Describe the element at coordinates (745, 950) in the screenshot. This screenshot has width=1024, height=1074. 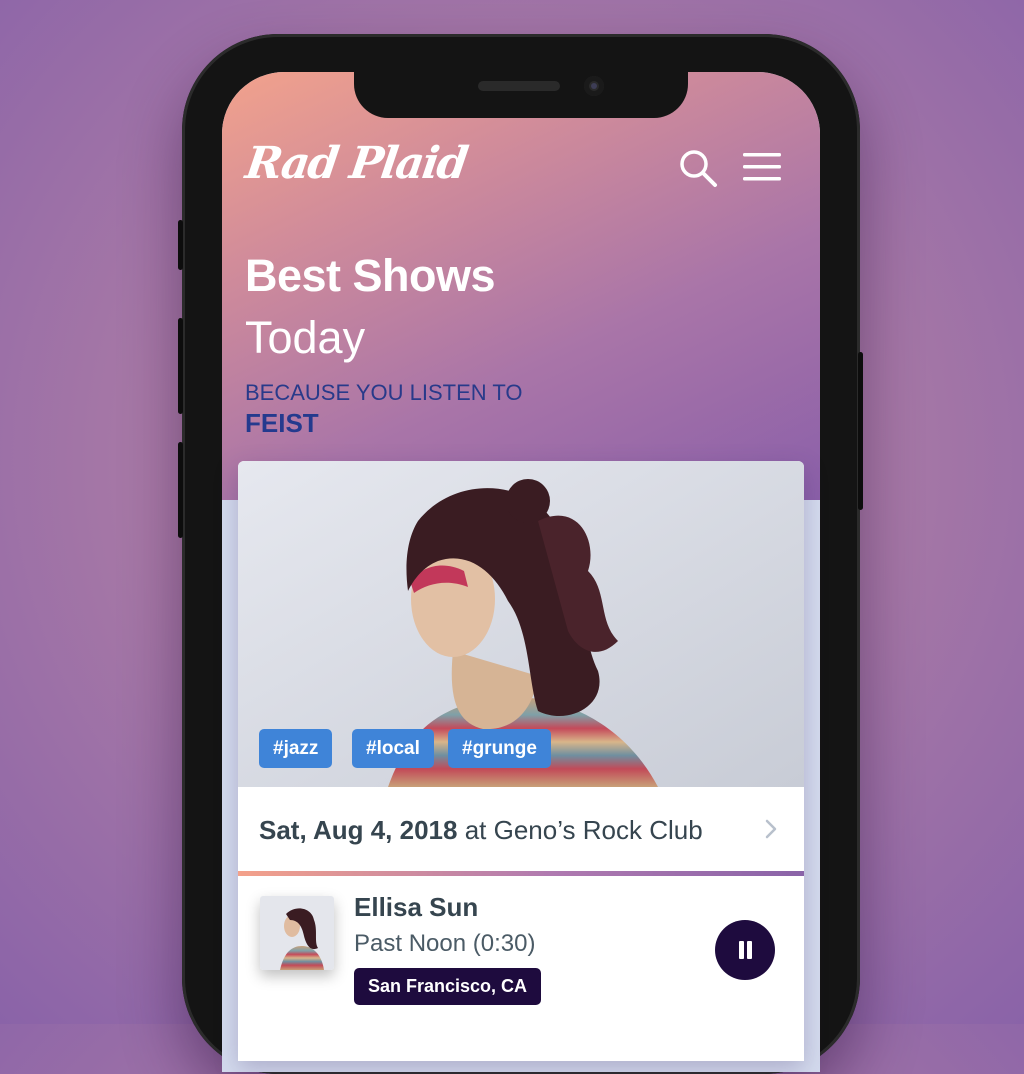
I see `pause-button` at that location.